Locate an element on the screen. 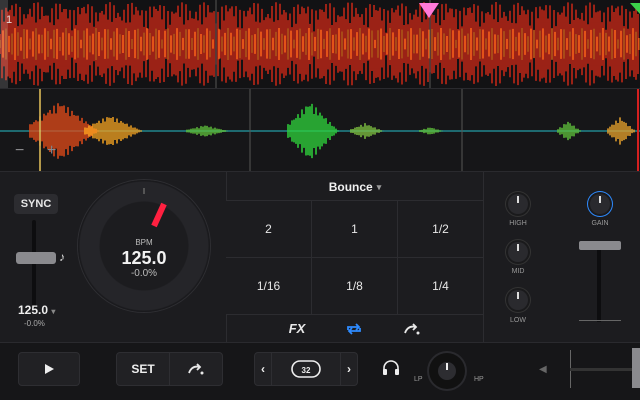  pitch-bpm-value: 125.0 ▾ is located at coordinates (36, 310).